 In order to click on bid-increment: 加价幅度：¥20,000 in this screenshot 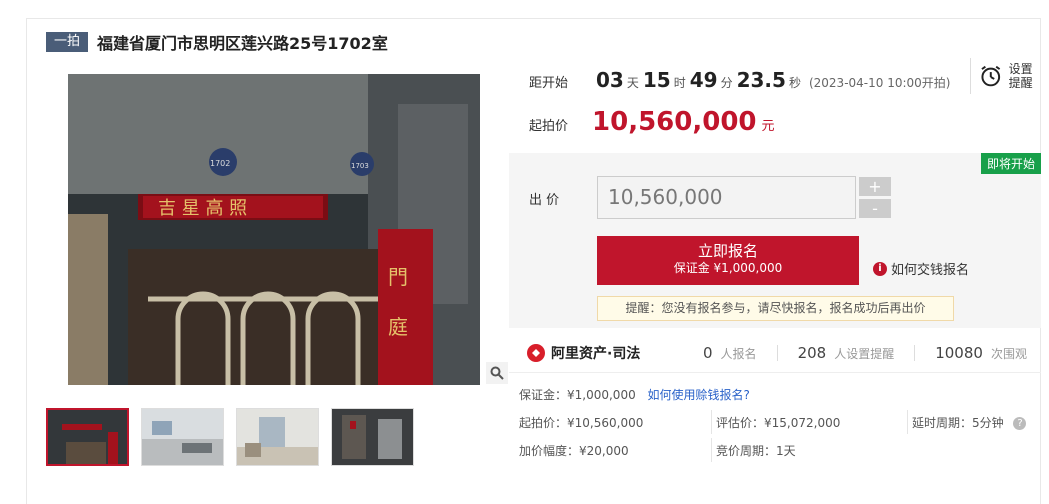, I will do `click(574, 451)`.